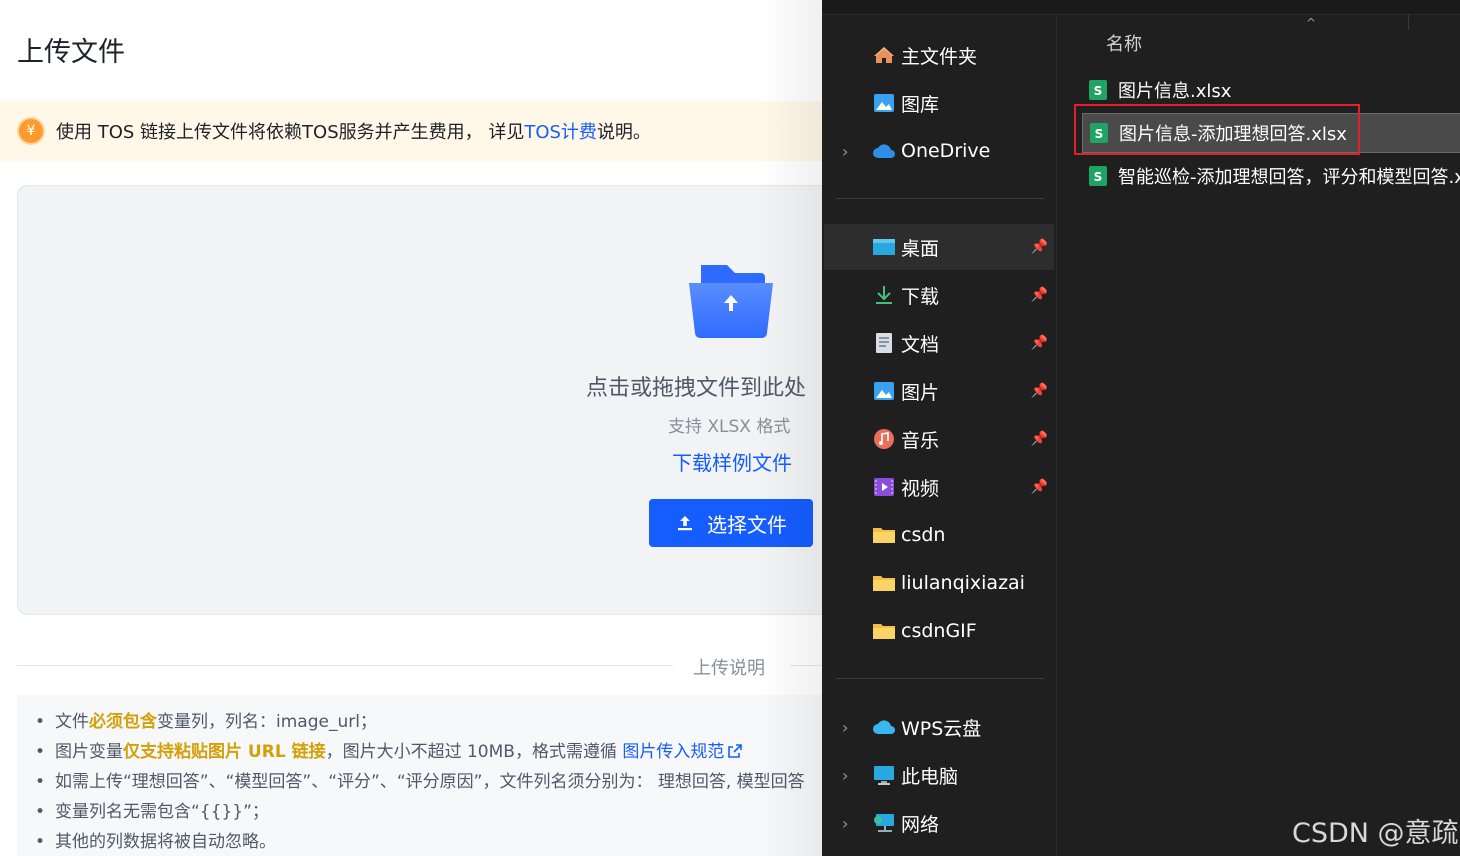 The image size is (1460, 856). I want to click on notice-text: 使用 TOS 链接上传文件将依赖TOS服务并产生费用， 详见, so click(290, 132).